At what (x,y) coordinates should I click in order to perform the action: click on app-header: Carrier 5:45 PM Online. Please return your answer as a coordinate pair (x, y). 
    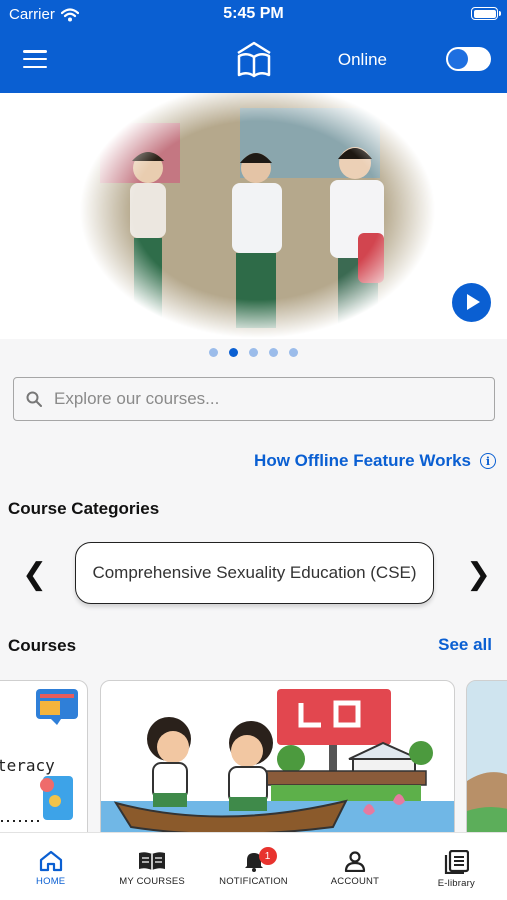
    Looking at the image, I should click on (253, 46).